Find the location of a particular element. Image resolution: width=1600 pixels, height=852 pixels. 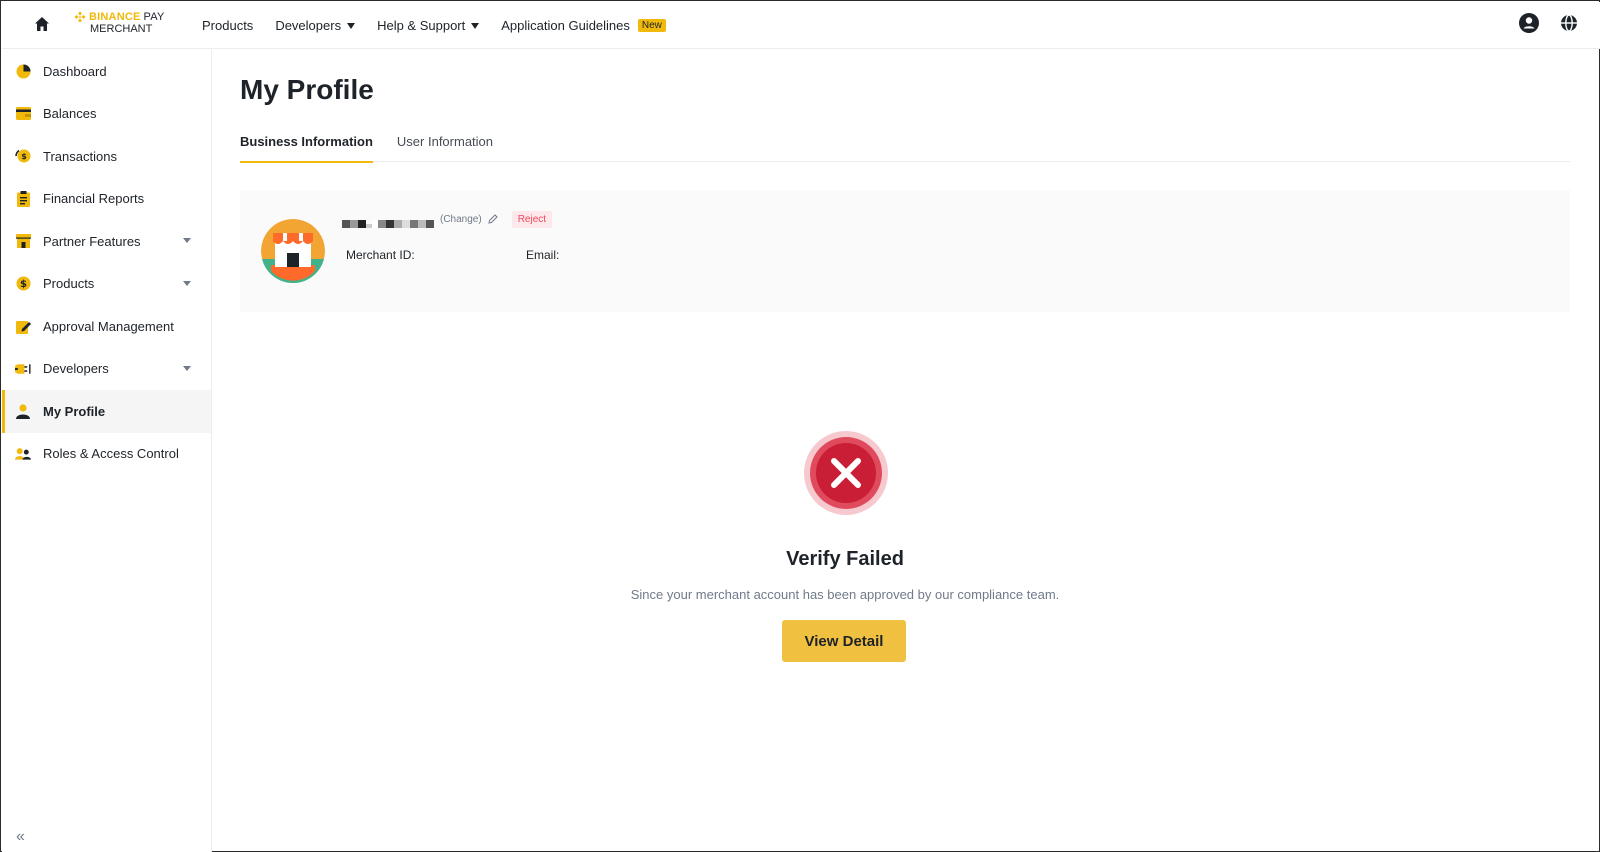

sidebar-item-financial-reports: Financial Reports is located at coordinates (106, 199).